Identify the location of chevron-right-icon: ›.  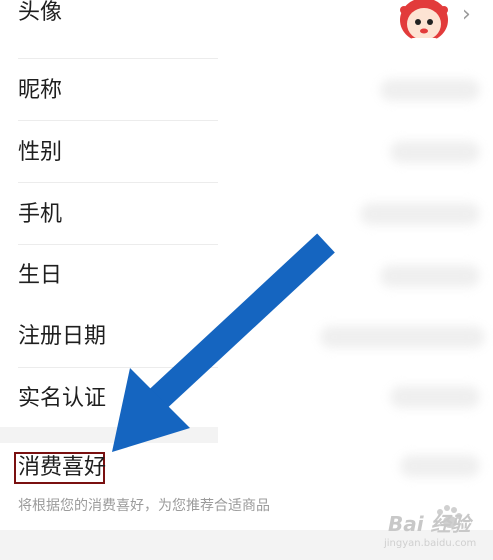
(466, 14).